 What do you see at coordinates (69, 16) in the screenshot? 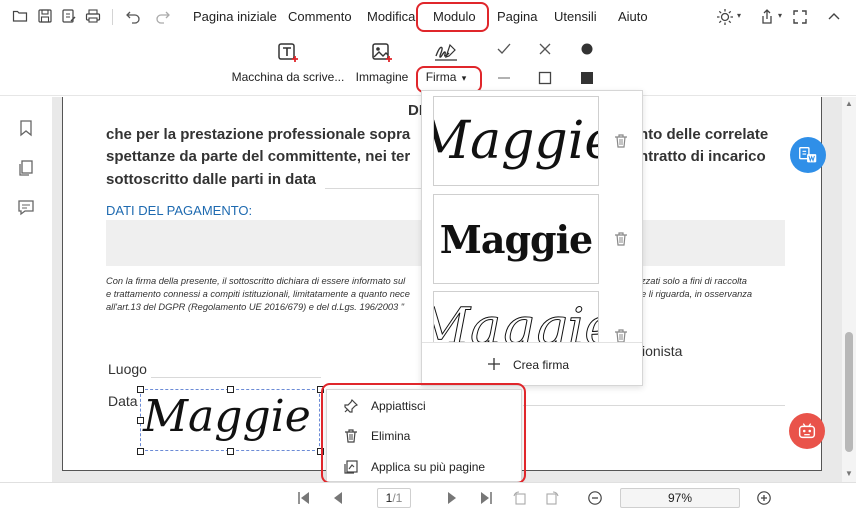
I see `save-as-icon` at bounding box center [69, 16].